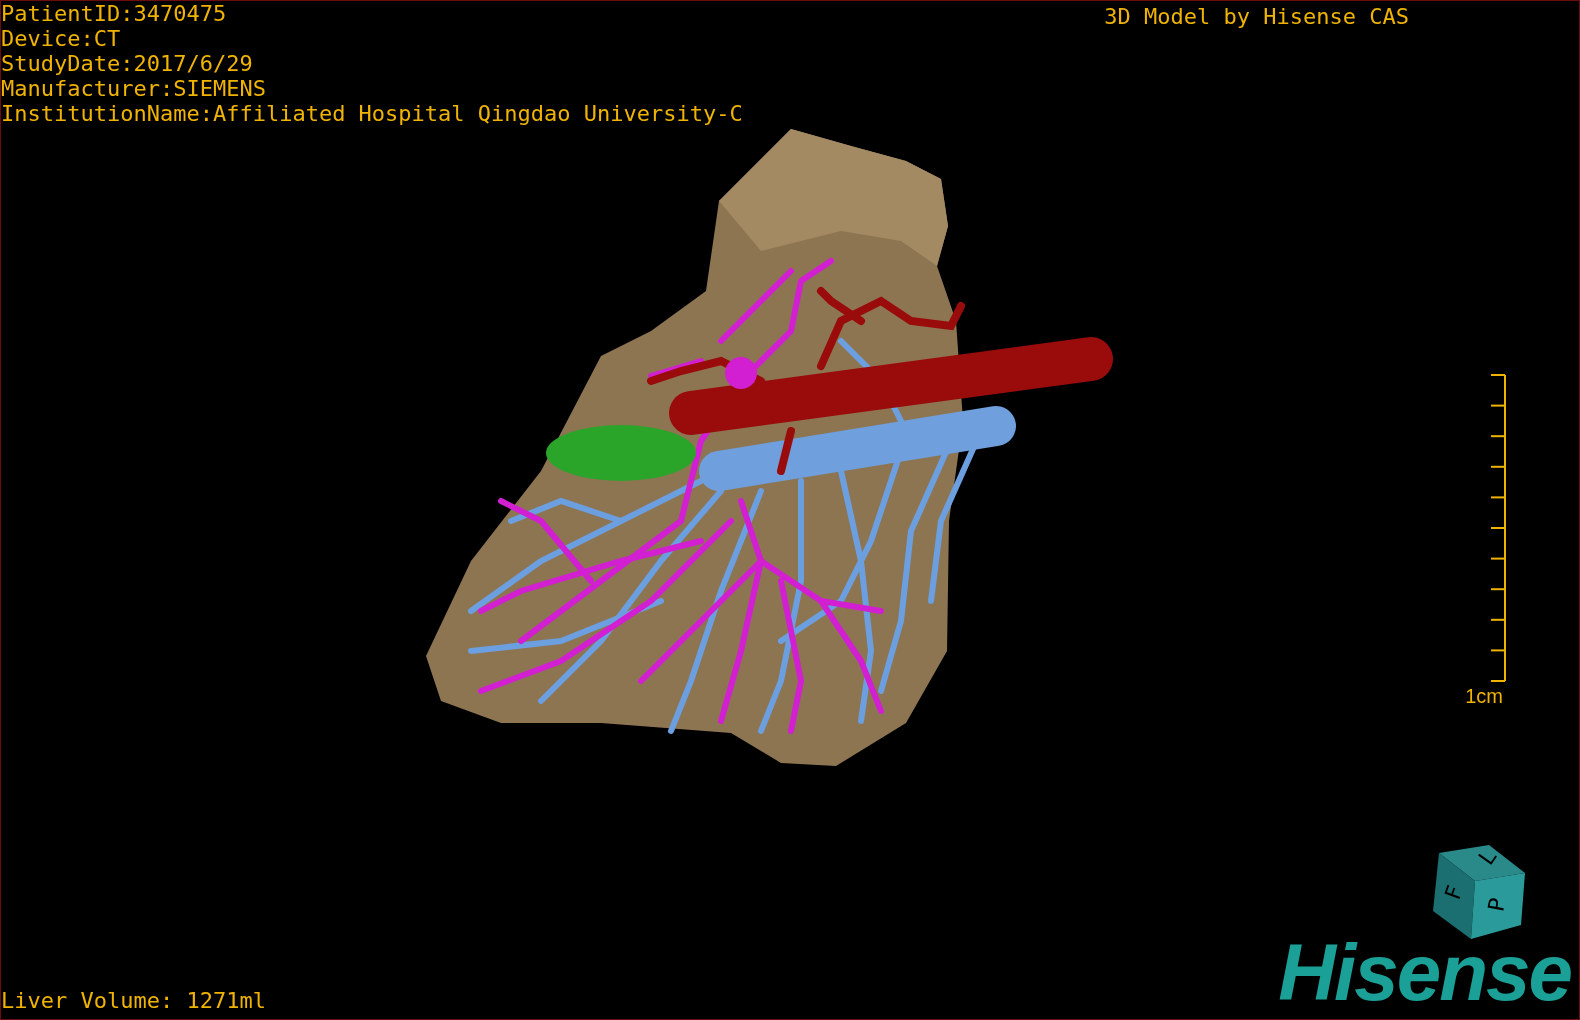 The width and height of the screenshot is (1580, 1020). What do you see at coordinates (1487, 857) in the screenshot?
I see `cube-face-label: L` at bounding box center [1487, 857].